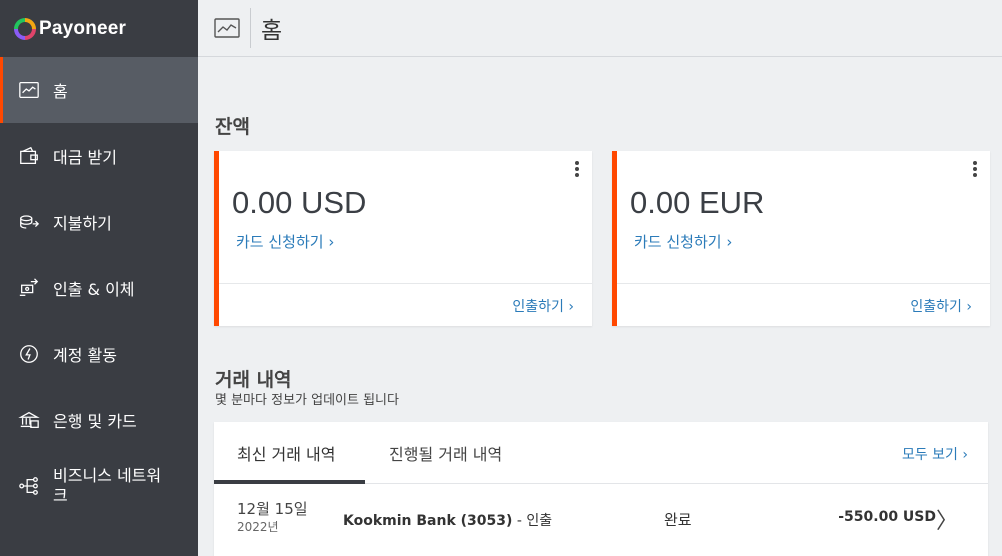 This screenshot has width=1002, height=556. What do you see at coordinates (532, 521) in the screenshot?
I see `transaction-type: - 인출` at bounding box center [532, 521].